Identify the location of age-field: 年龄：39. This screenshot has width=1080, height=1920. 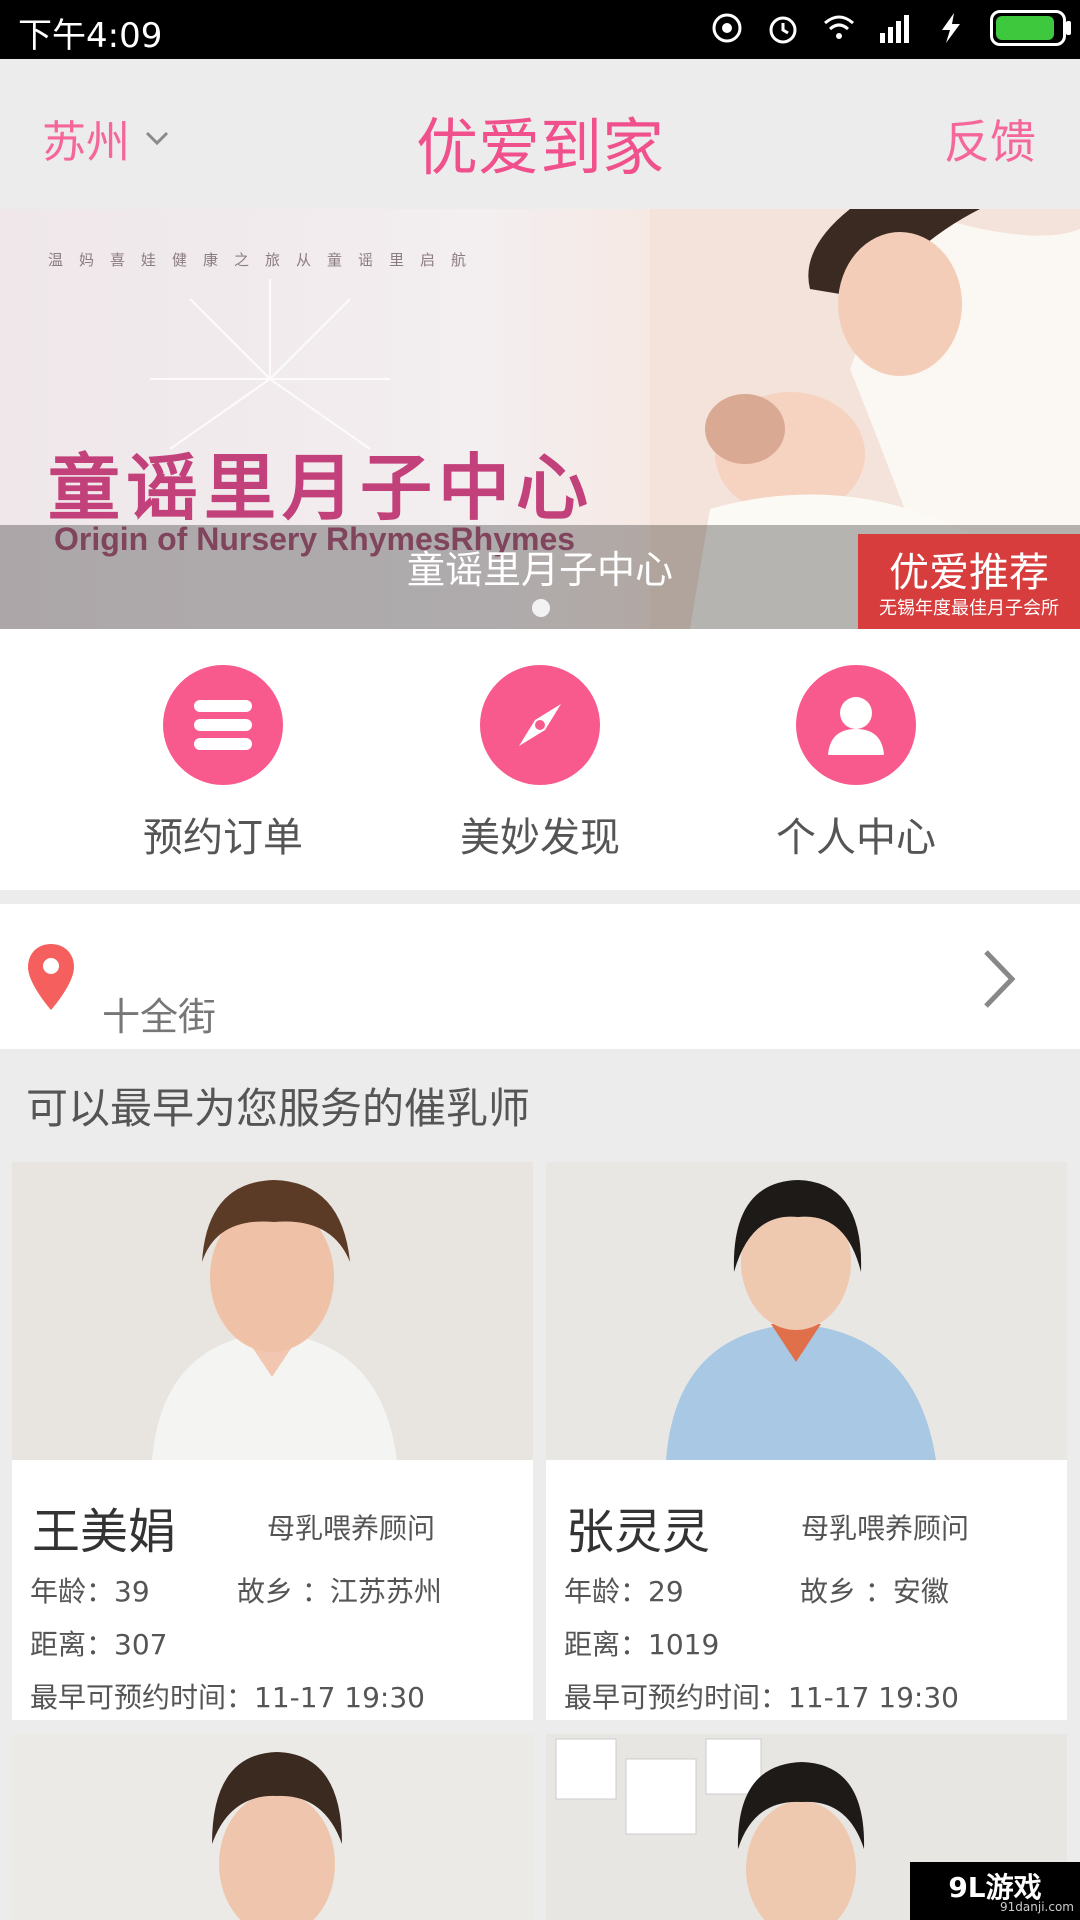
(90, 1590).